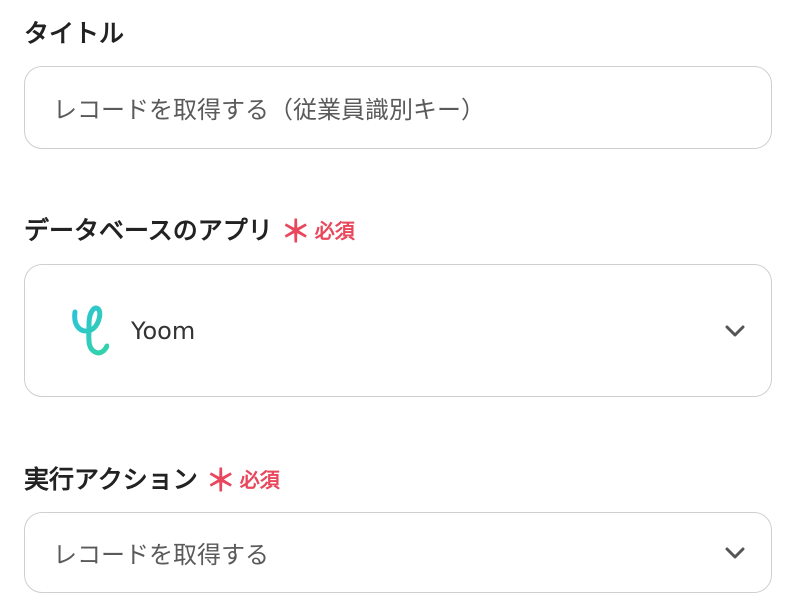  Describe the element at coordinates (148, 230) in the screenshot. I see `database-app-label-text: データベースのアプリ` at that location.